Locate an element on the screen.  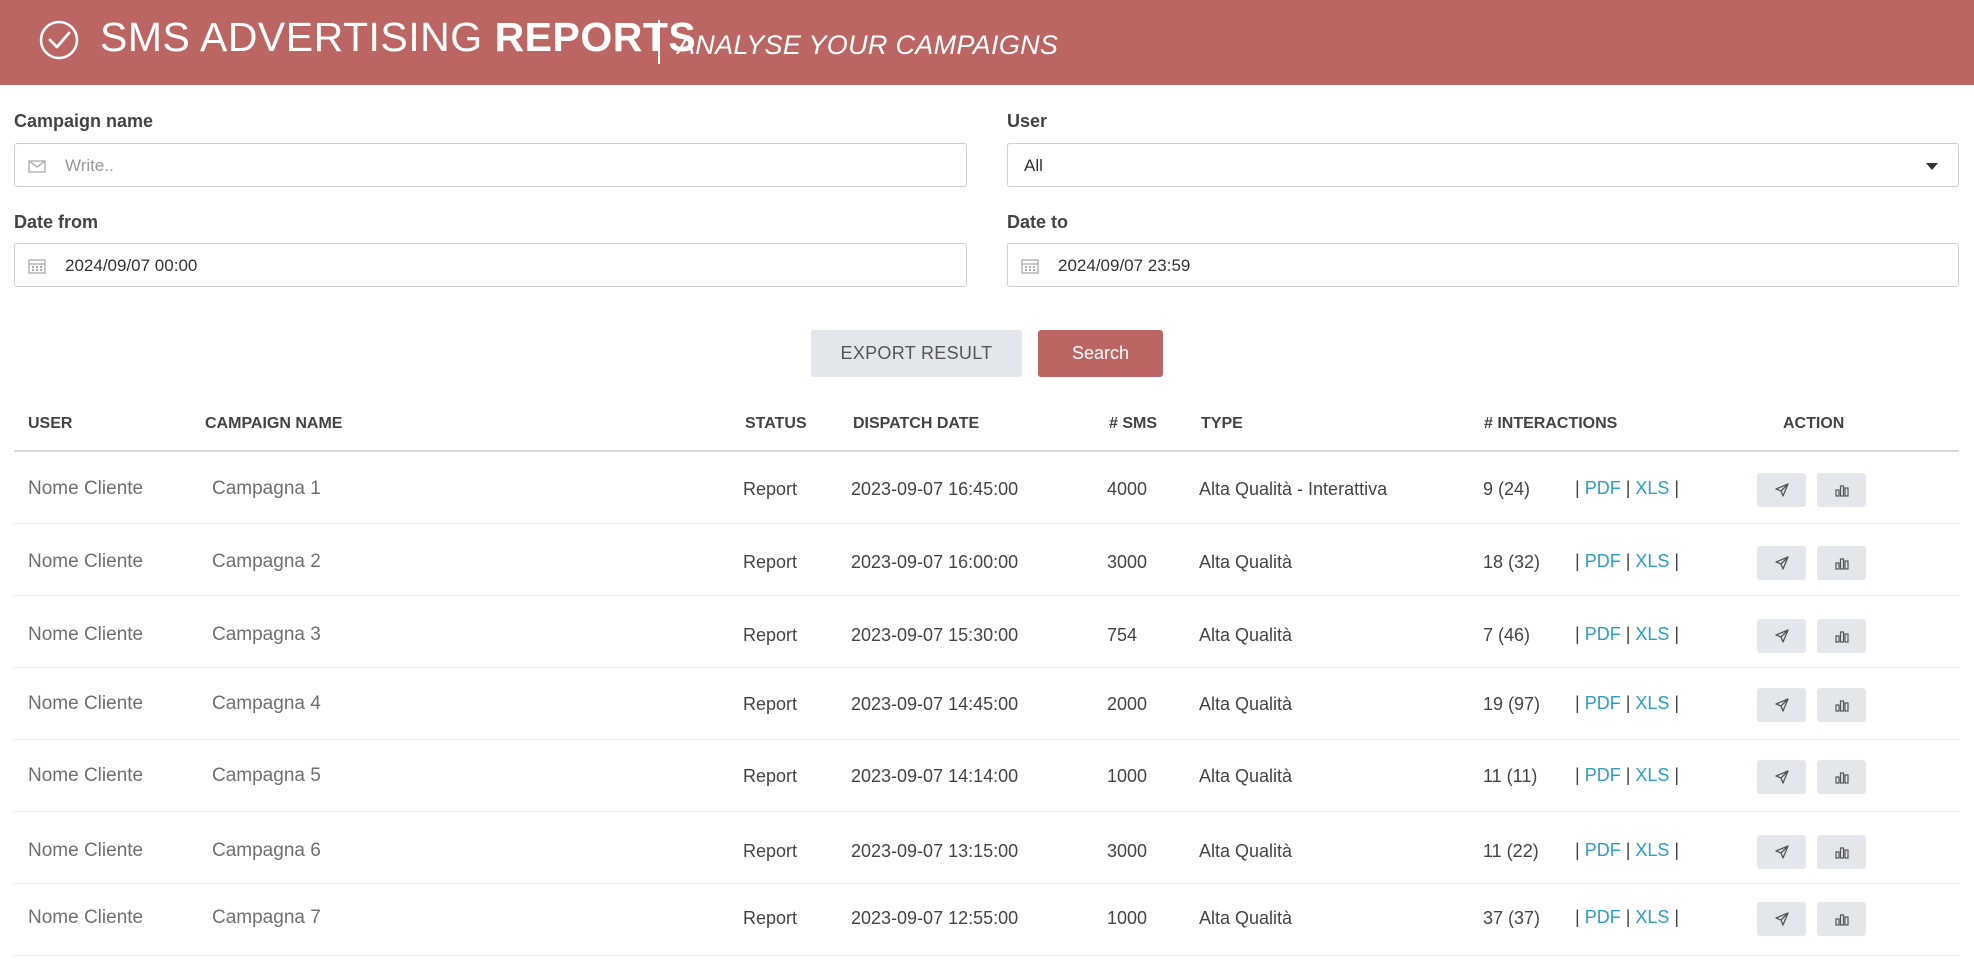
cell-dispatch-date: 2023-09-07 16:45:00 is located at coordinates (935, 489).